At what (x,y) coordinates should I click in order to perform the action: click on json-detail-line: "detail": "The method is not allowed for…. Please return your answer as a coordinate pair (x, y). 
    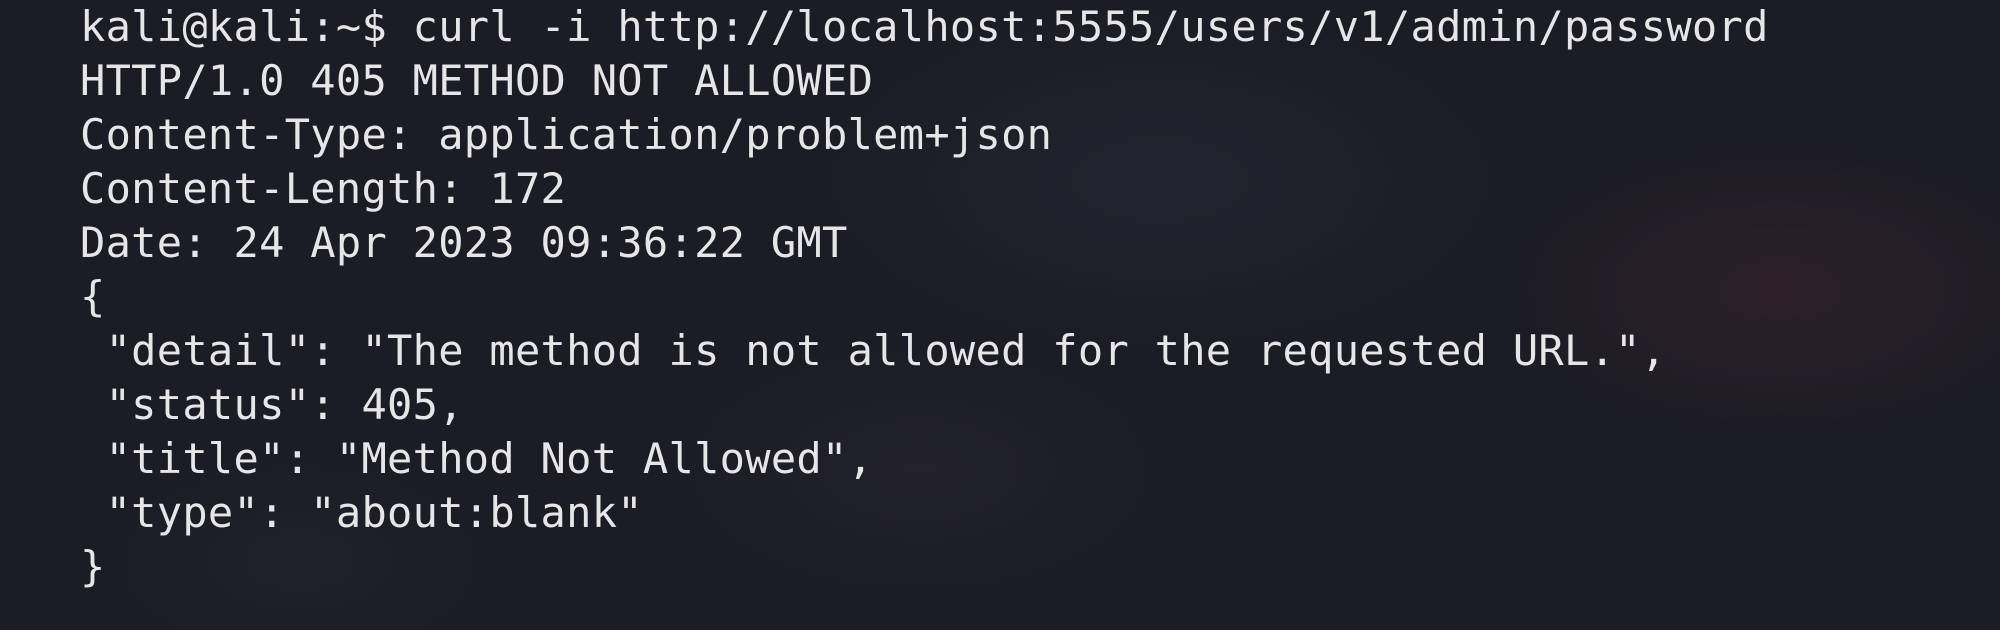
    Looking at the image, I should click on (873, 350).